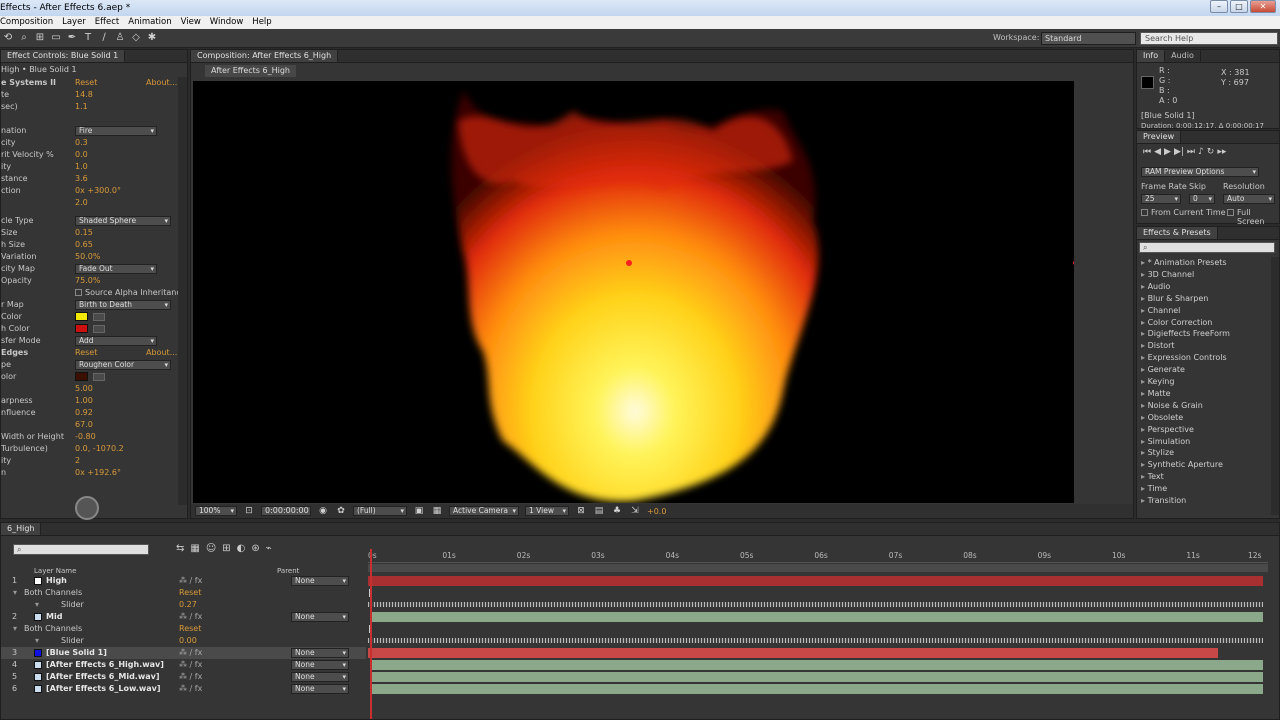  Describe the element at coordinates (84, 425) in the screenshot. I see `property-value: 67.0` at that location.